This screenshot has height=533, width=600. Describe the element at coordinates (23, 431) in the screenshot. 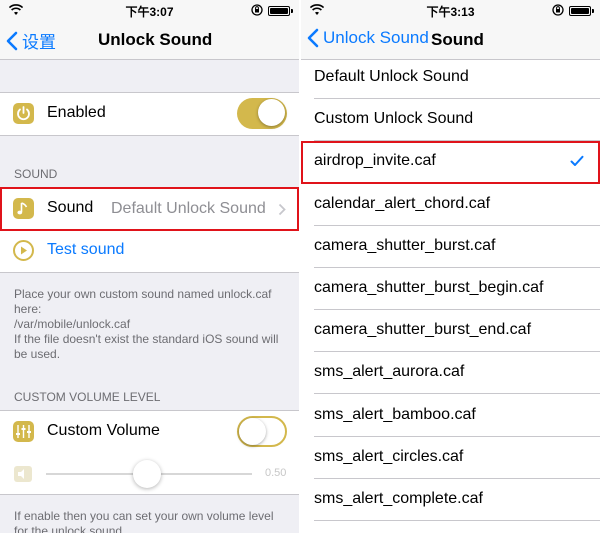

I see `equalizer-icon` at that location.